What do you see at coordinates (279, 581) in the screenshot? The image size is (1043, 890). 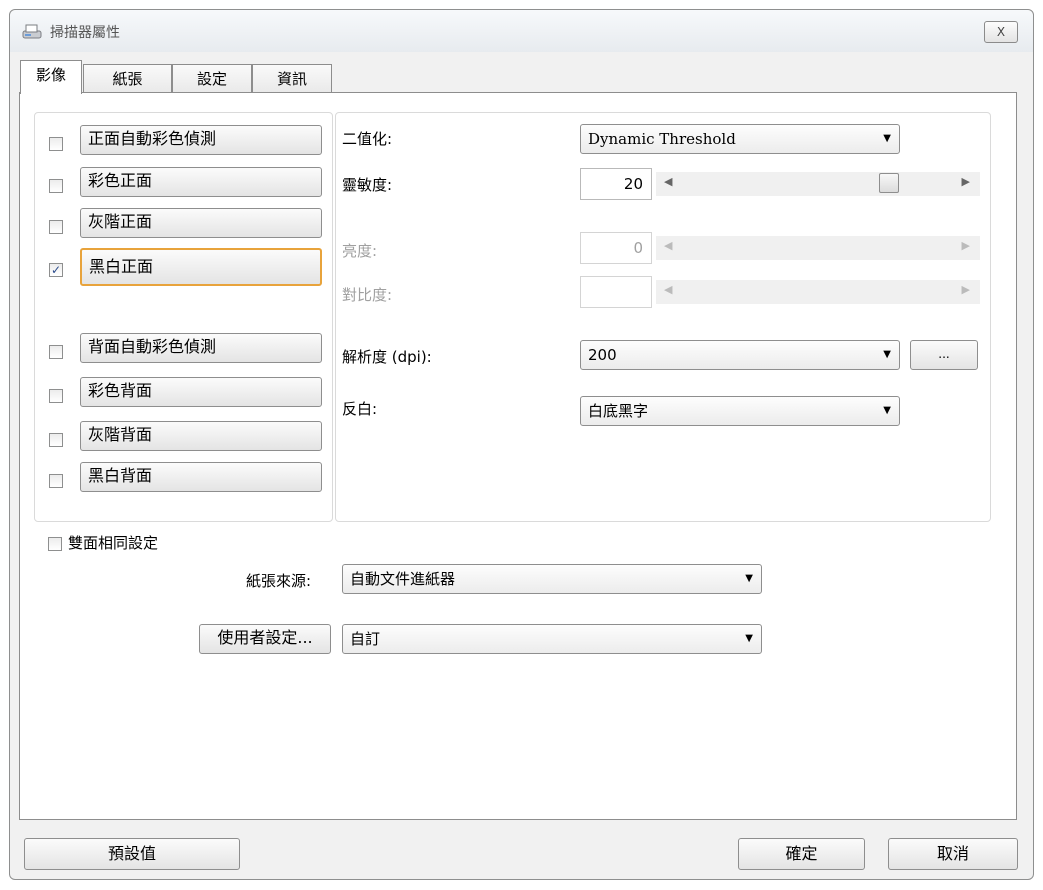 I see `paper-source-label: 紙張來源:` at bounding box center [279, 581].